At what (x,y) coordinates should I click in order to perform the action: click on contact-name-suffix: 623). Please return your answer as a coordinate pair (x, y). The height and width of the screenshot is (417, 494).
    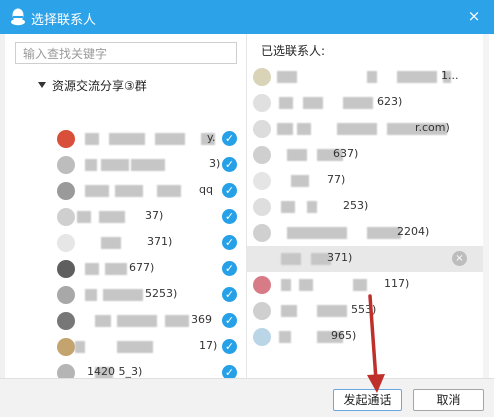
    Looking at the image, I should click on (390, 101).